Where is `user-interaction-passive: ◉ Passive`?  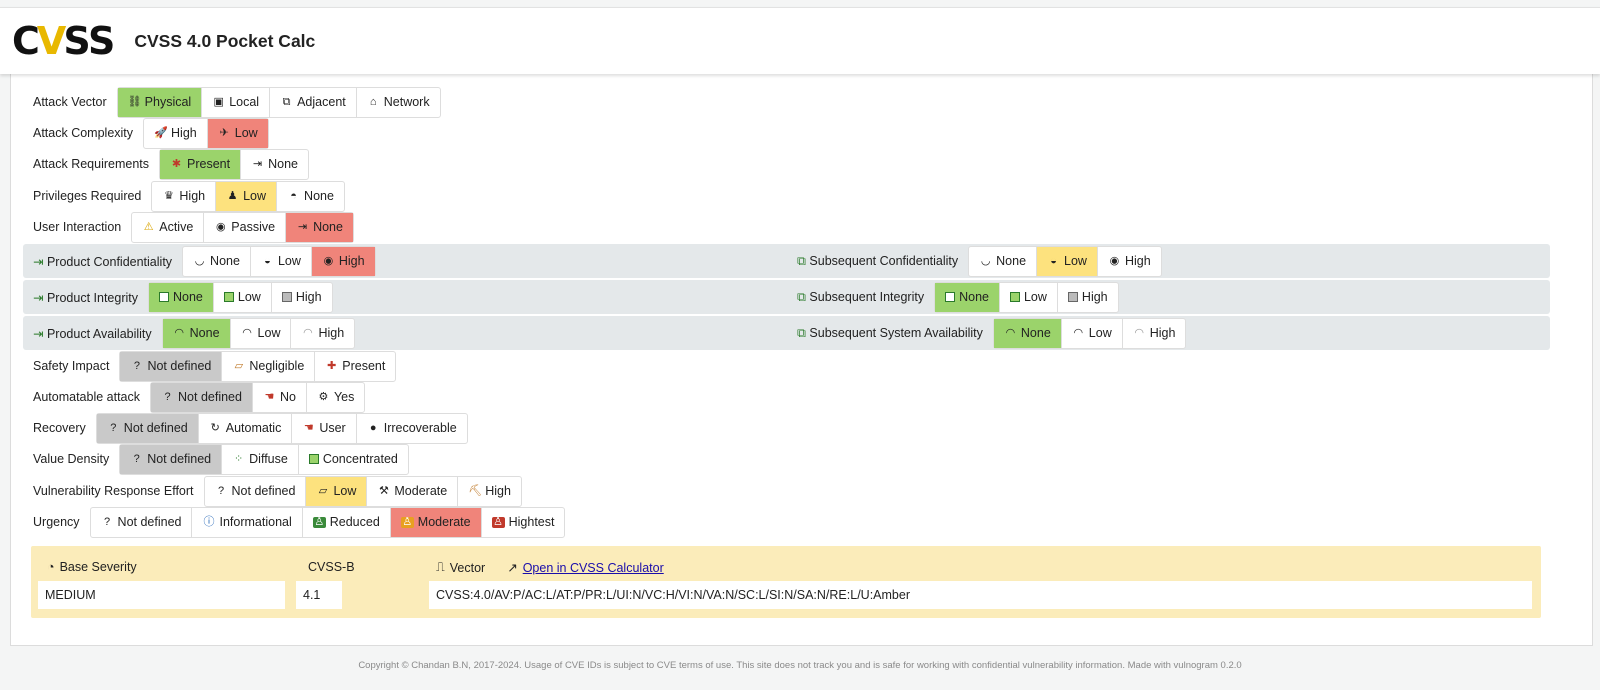 user-interaction-passive: ◉ Passive is located at coordinates (245, 227).